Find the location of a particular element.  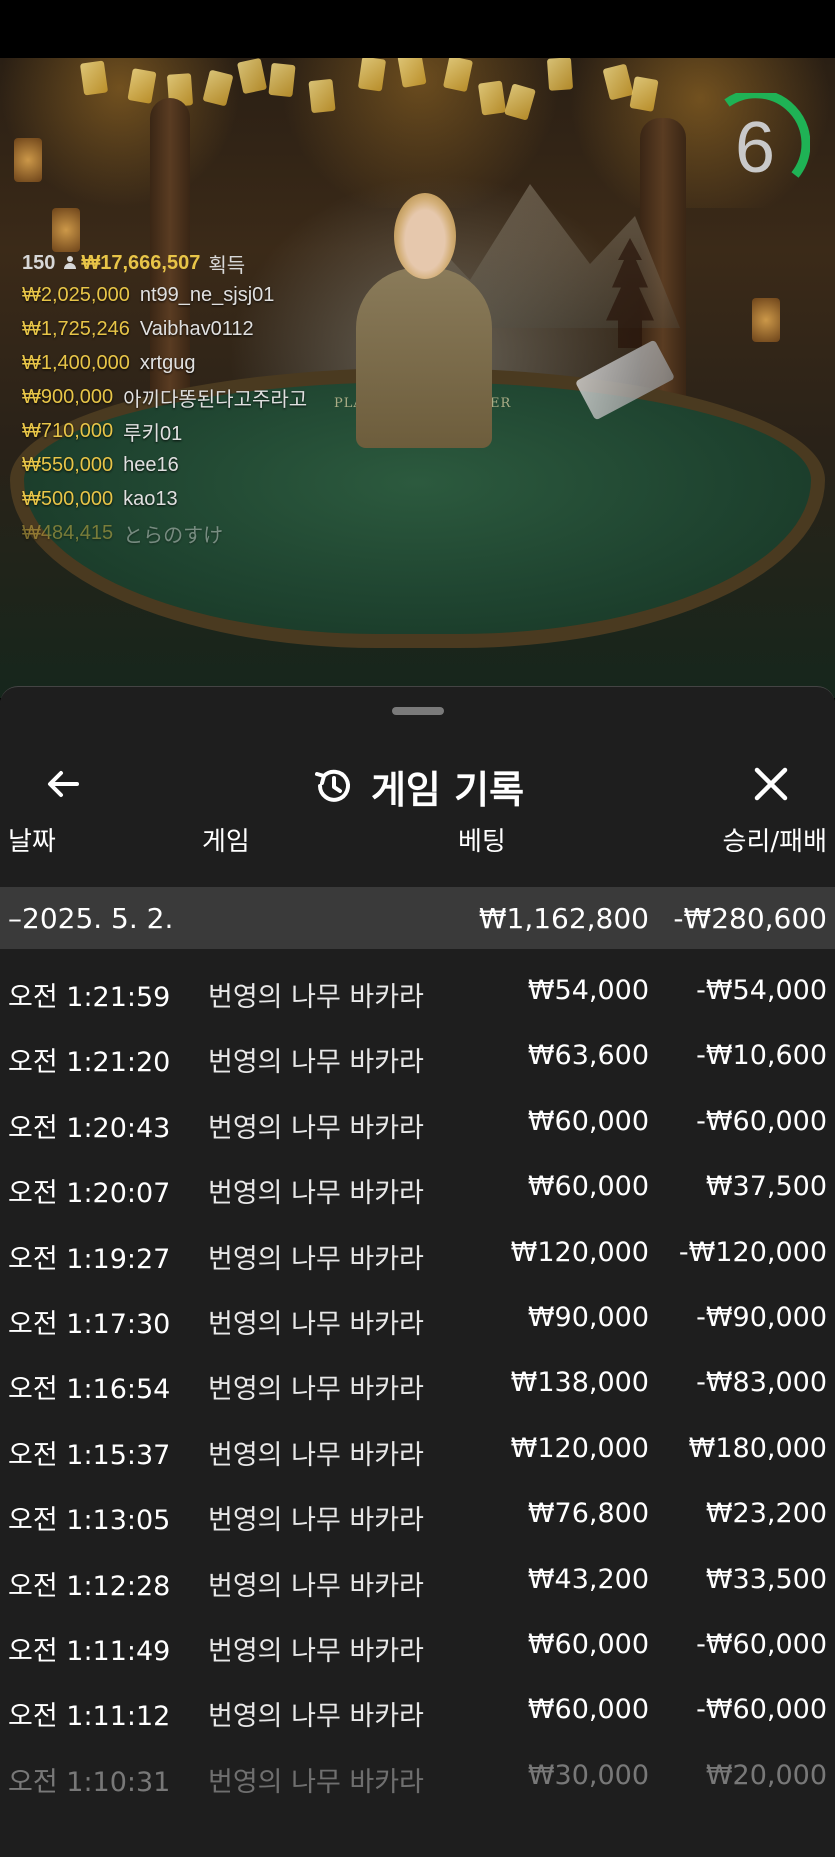

winner-nick: とらのすけ is located at coordinates (173, 535).